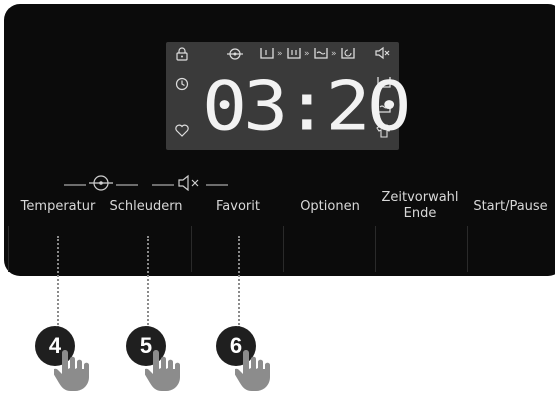 The width and height of the screenshot is (555, 395). What do you see at coordinates (307, 106) in the screenshot?
I see `time-display: 03:20` at bounding box center [307, 106].